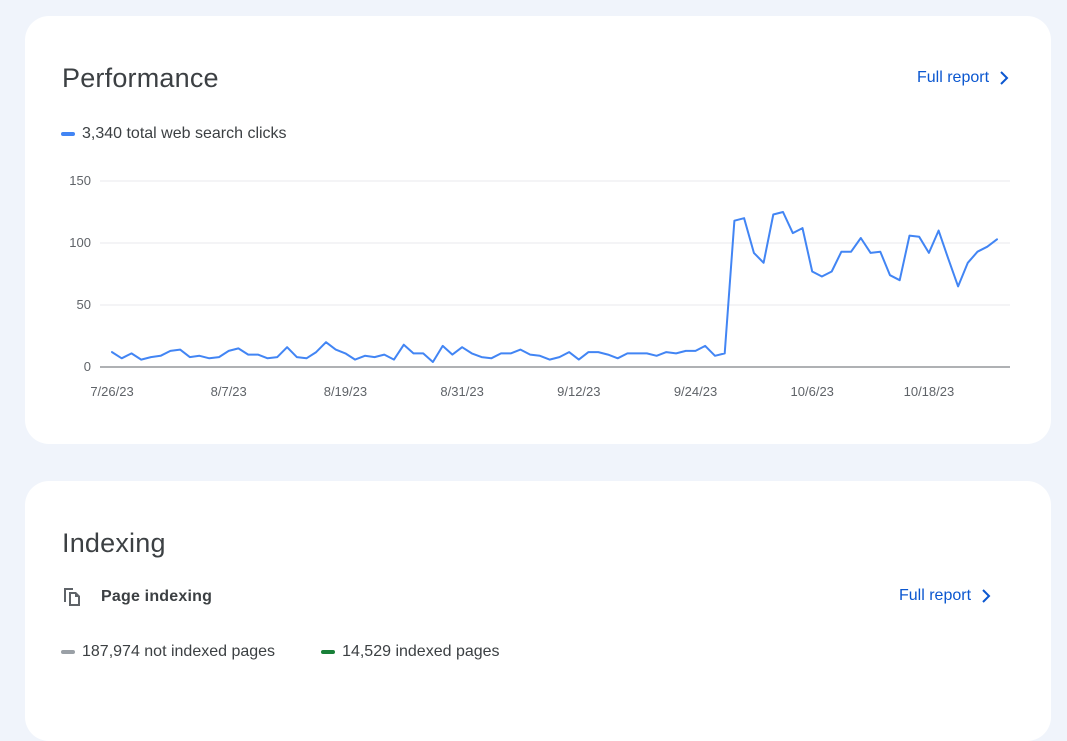 Image resolution: width=1067 pixels, height=741 pixels. I want to click on x-tick-label: 8/19/23, so click(345, 391).